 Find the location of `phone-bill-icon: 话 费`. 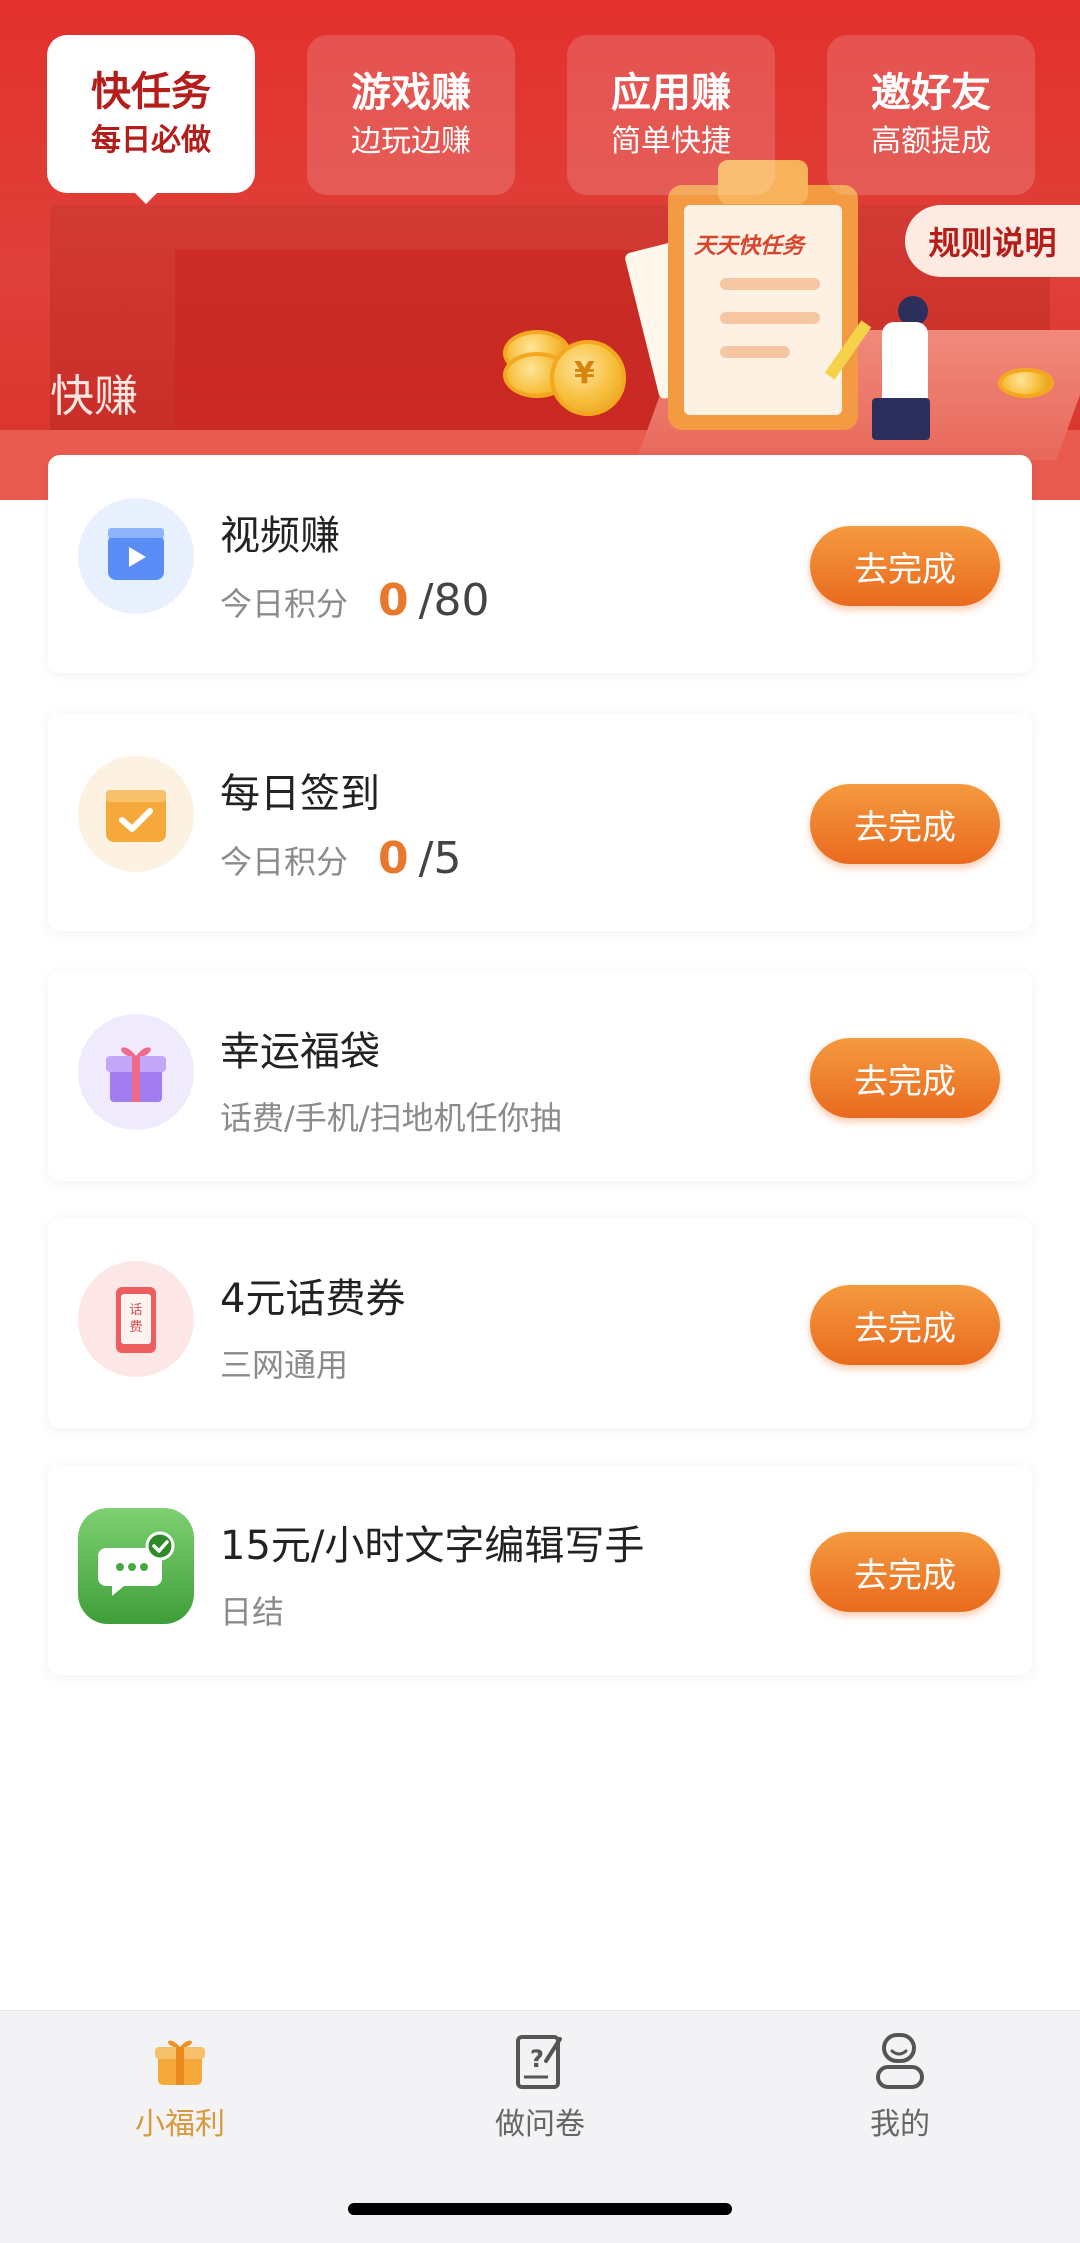

phone-bill-icon: 话 费 is located at coordinates (136, 1319).